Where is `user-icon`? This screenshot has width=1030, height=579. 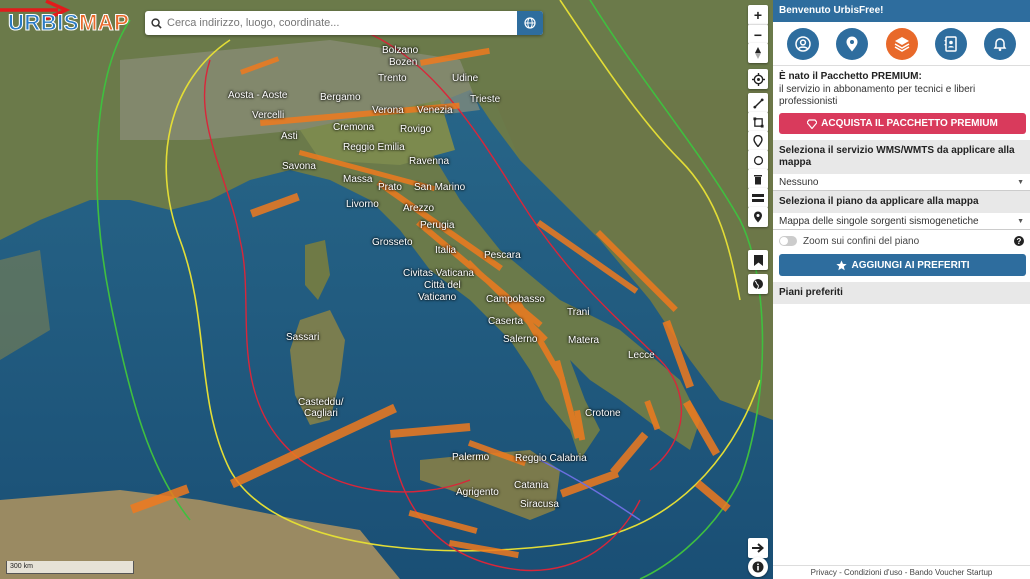 user-icon is located at coordinates (803, 44).